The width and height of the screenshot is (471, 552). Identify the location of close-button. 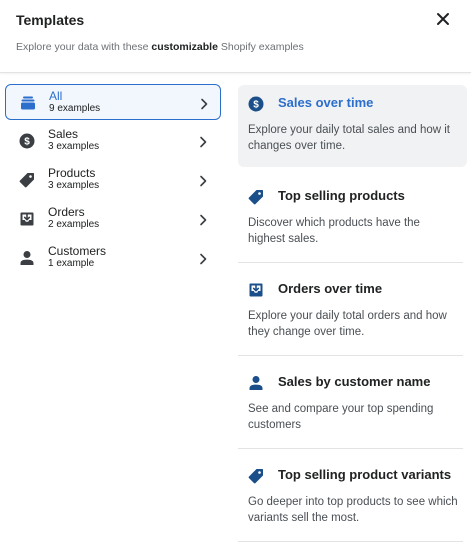
(443, 19).